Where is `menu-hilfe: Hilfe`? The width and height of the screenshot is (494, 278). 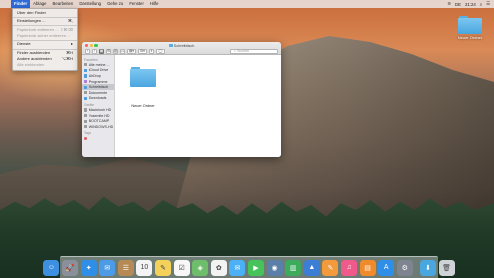 menu-hilfe: Hilfe is located at coordinates (154, 4).